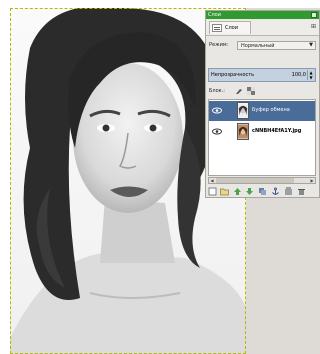 This screenshot has width=320, height=354. I want to click on opacity-slider: Непрозрачность 100,0 ▲ ▼, so click(262, 75).